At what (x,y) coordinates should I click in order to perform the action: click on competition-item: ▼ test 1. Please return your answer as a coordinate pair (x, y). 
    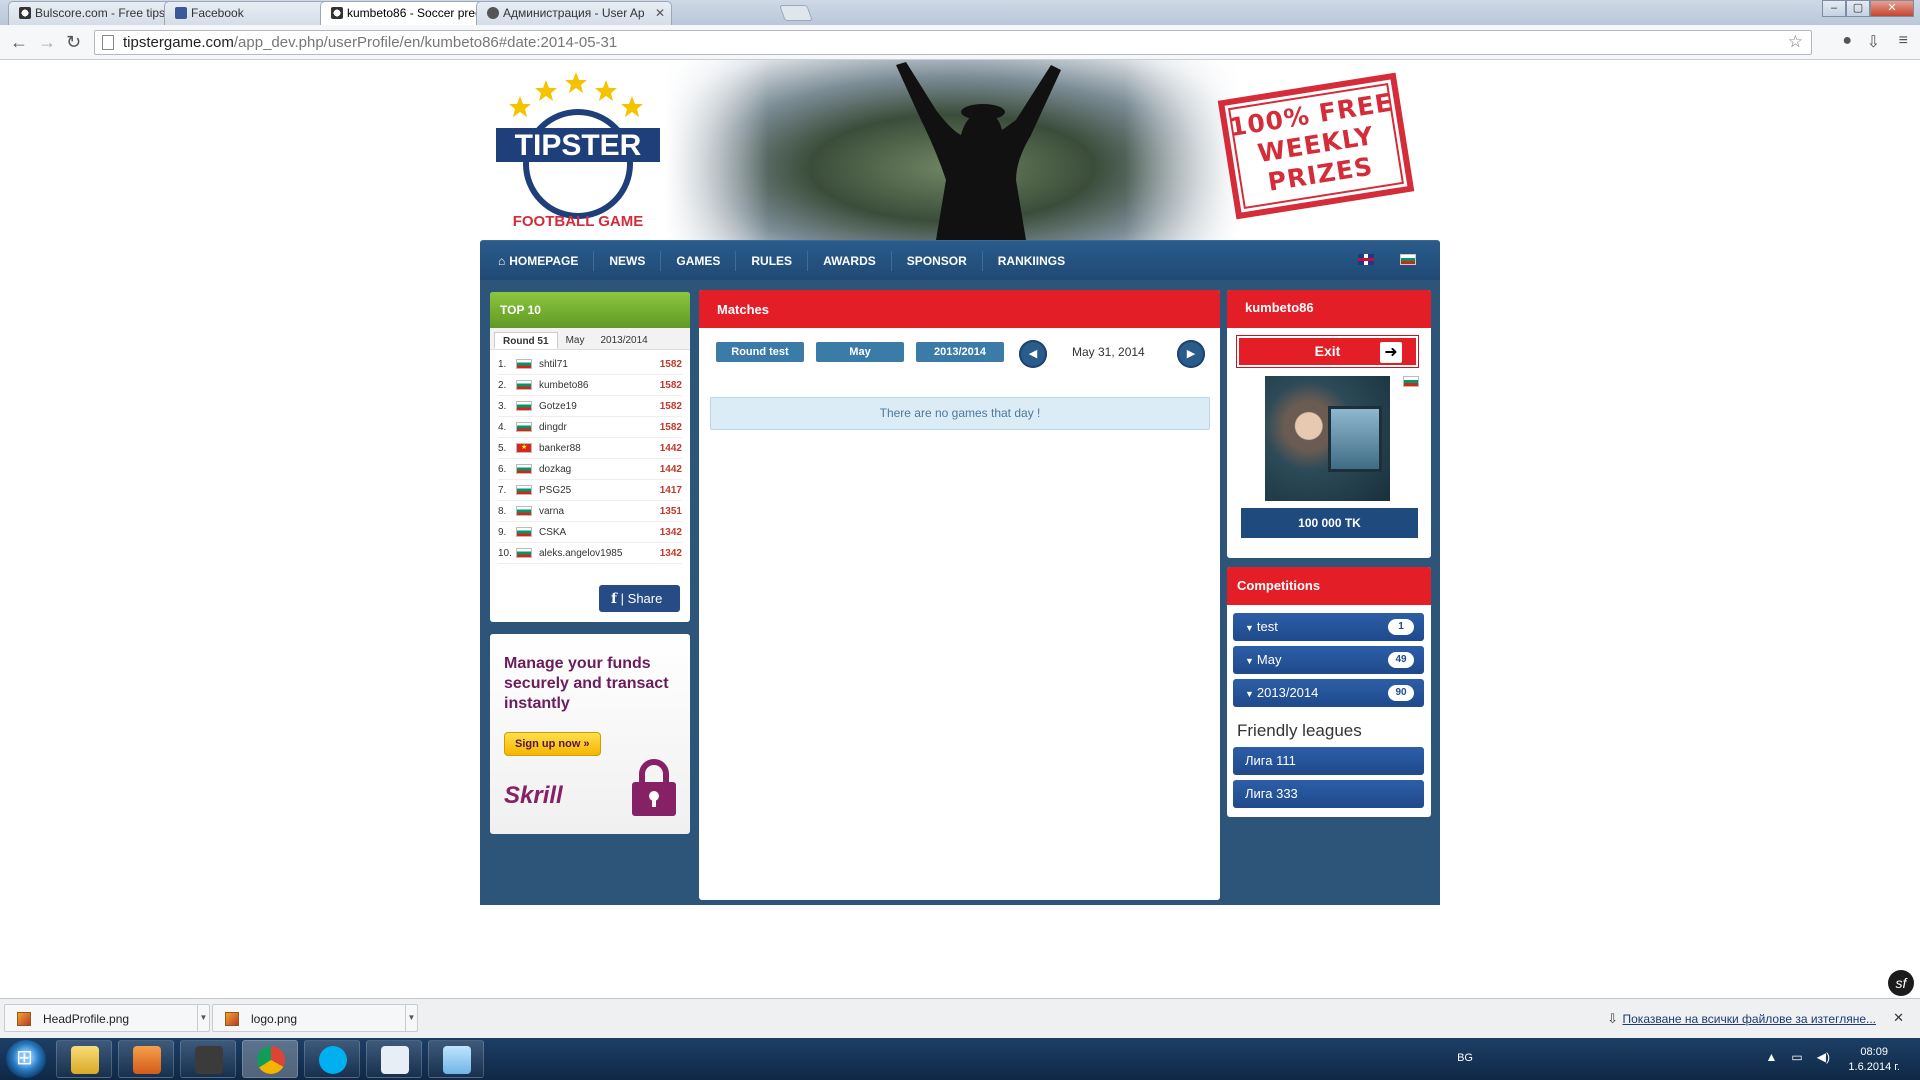
    Looking at the image, I should click on (1328, 627).